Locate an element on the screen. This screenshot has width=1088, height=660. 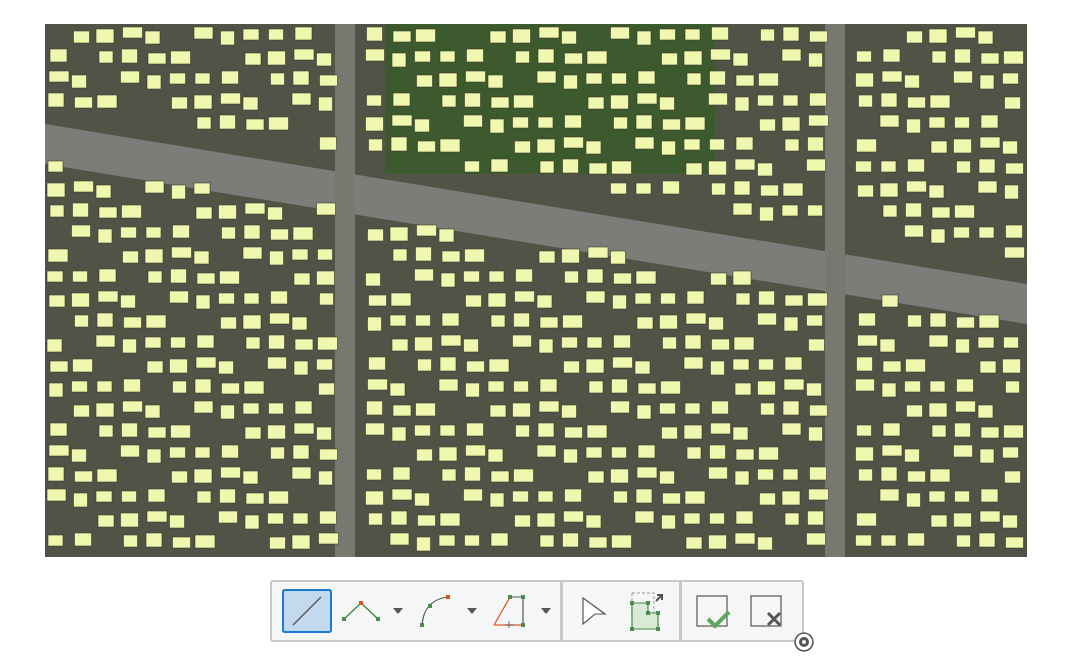
polygon-trace-icon is located at coordinates (509, 611).